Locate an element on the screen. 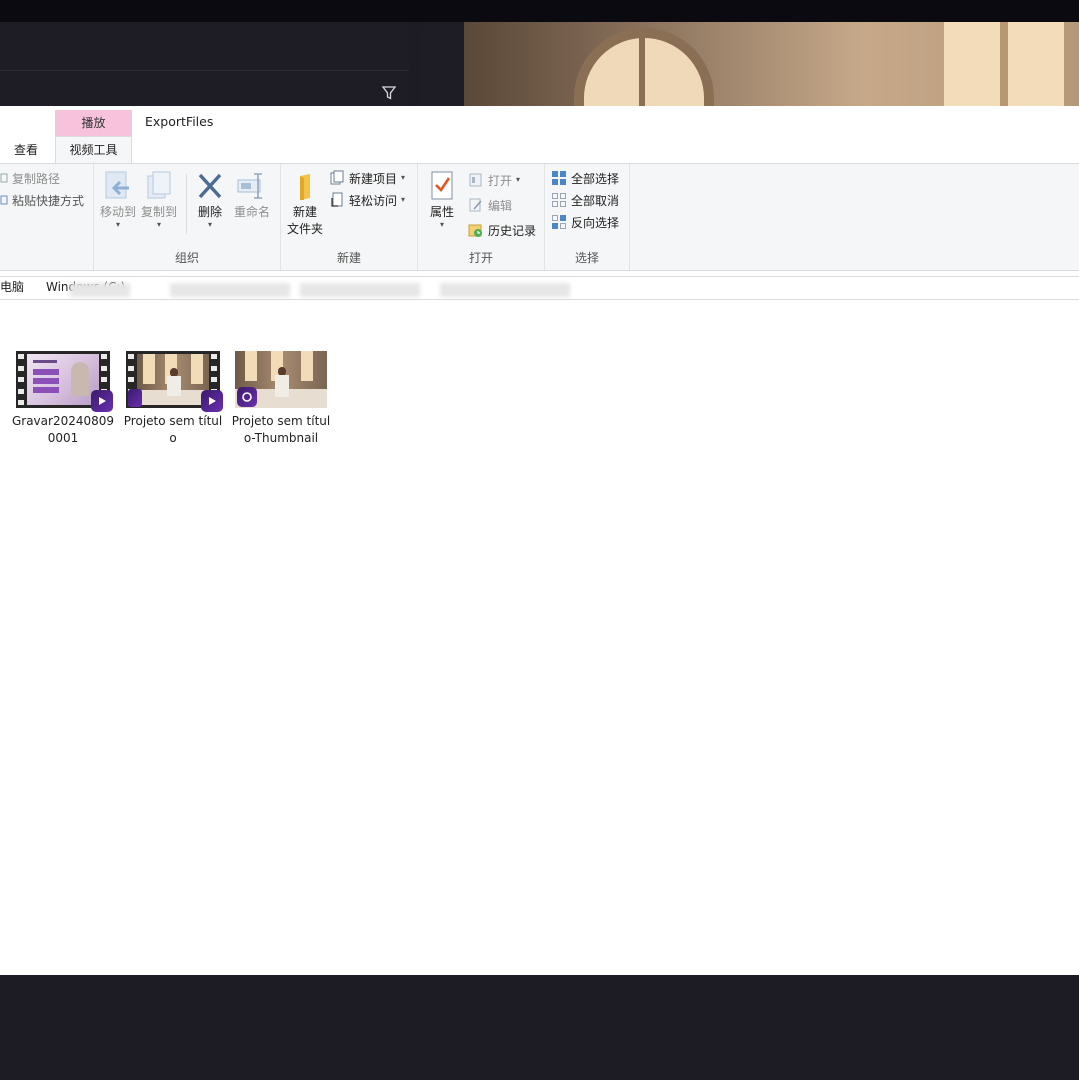 Image resolution: width=1079 pixels, height=1080 pixels. new-item-label: 新建项目 is located at coordinates (373, 178).